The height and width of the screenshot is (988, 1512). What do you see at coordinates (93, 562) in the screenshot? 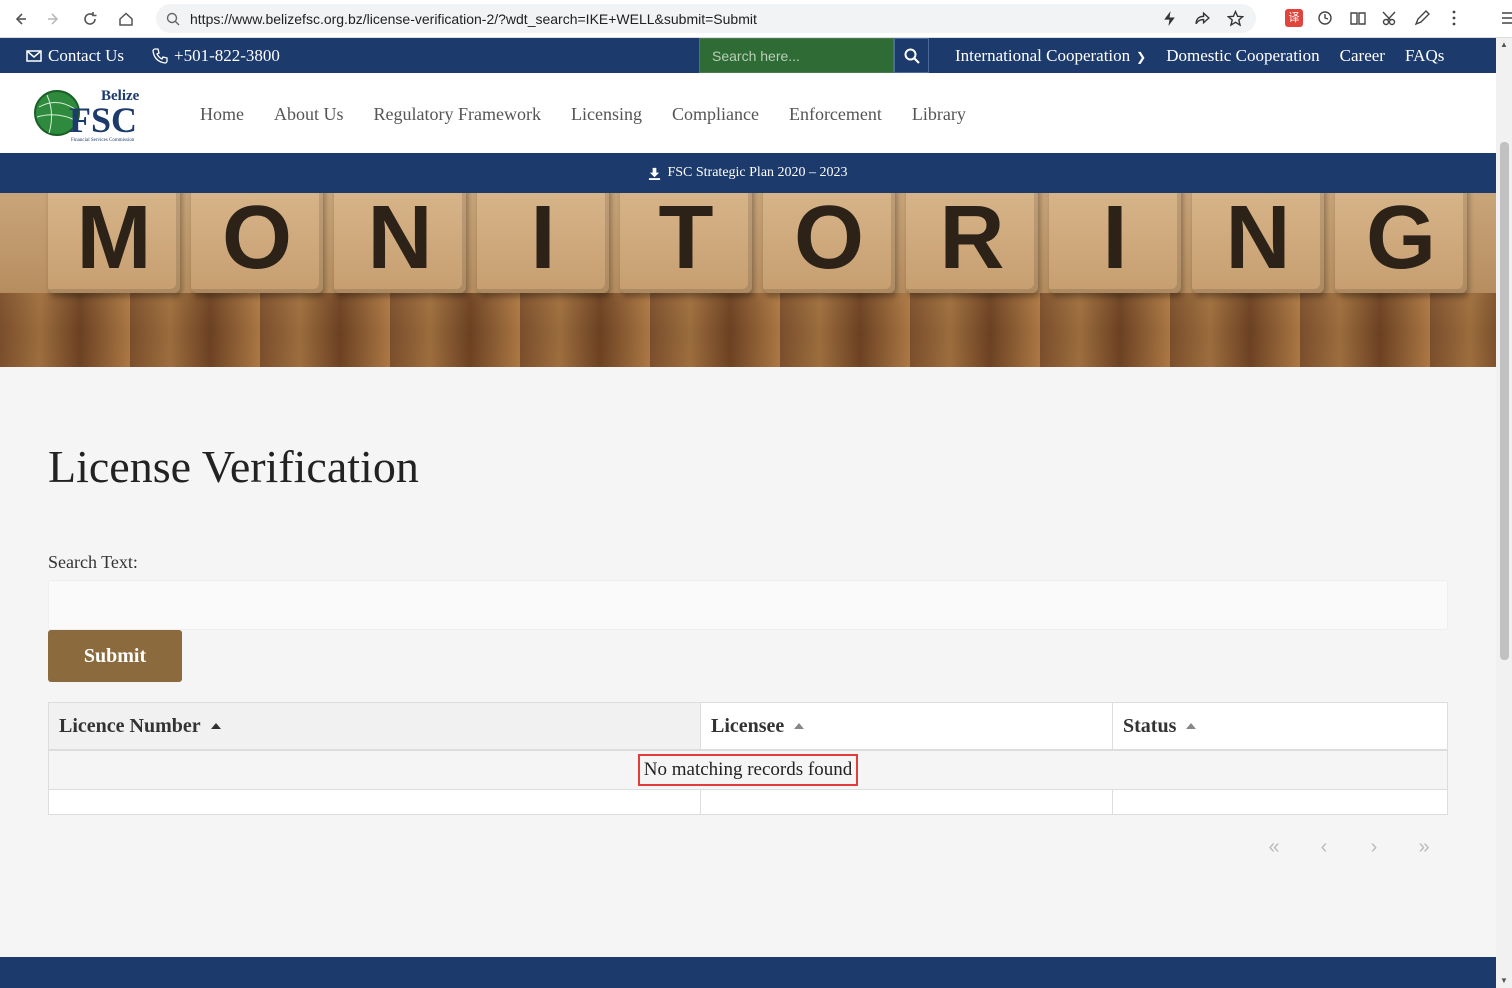
I see `search-text-label: Search Text:` at bounding box center [93, 562].